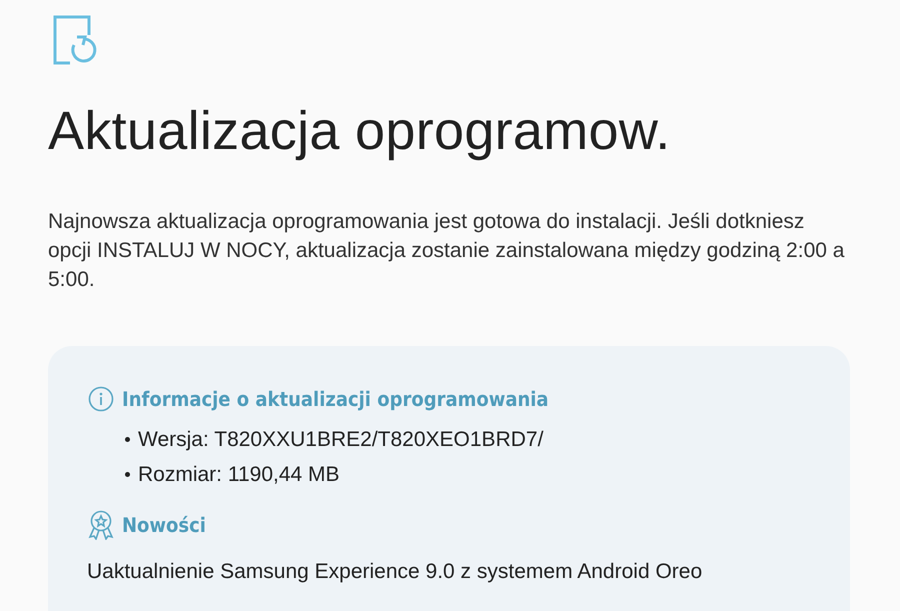 Image resolution: width=900 pixels, height=611 pixels. Describe the element at coordinates (75, 41) in the screenshot. I see `update-icon` at that location.